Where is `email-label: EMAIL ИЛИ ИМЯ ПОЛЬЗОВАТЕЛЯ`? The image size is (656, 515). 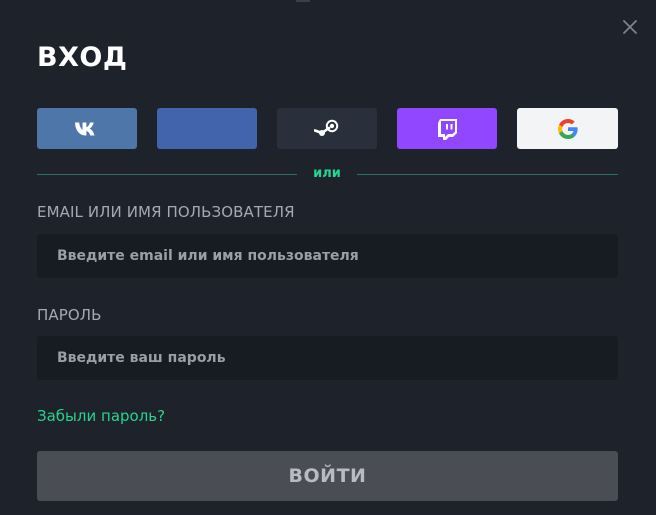 email-label: EMAIL ИЛИ ИМЯ ПОЛЬЗОВАТЕЛЯ is located at coordinates (166, 212).